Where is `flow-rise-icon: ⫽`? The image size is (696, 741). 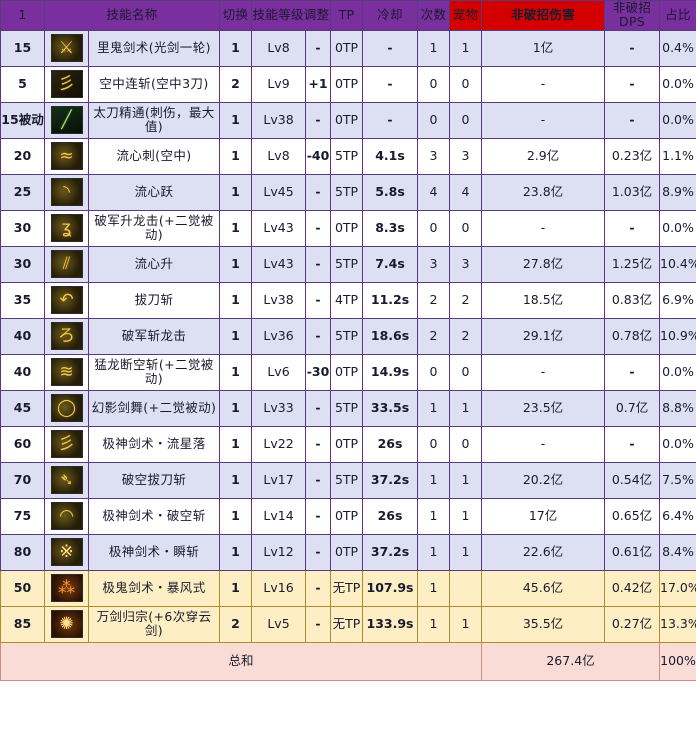
flow-rise-icon: ⫽ is located at coordinates (66, 264).